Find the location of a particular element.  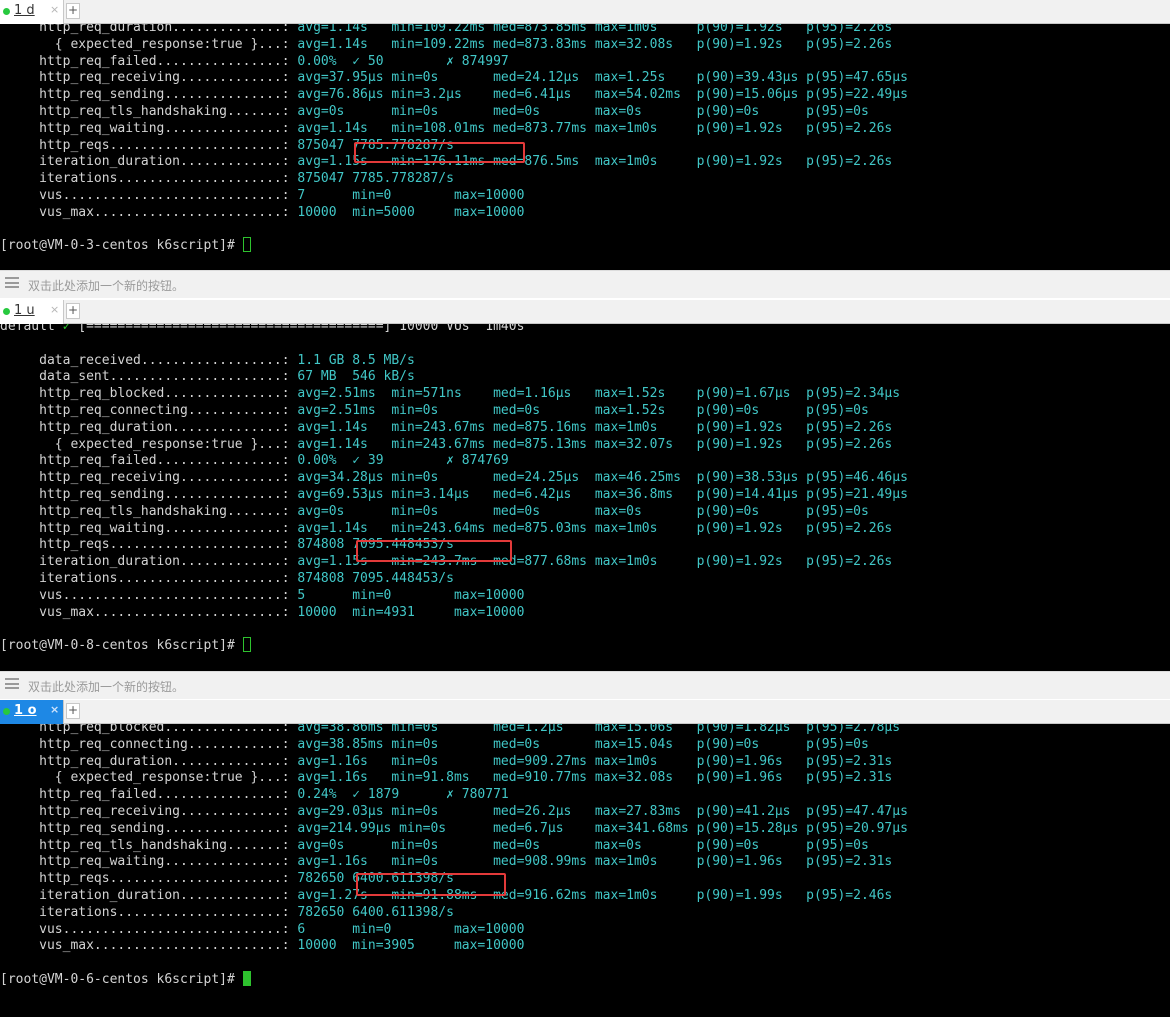

terminal-text: 782650 6400.611398/s is located at coordinates (375, 912).